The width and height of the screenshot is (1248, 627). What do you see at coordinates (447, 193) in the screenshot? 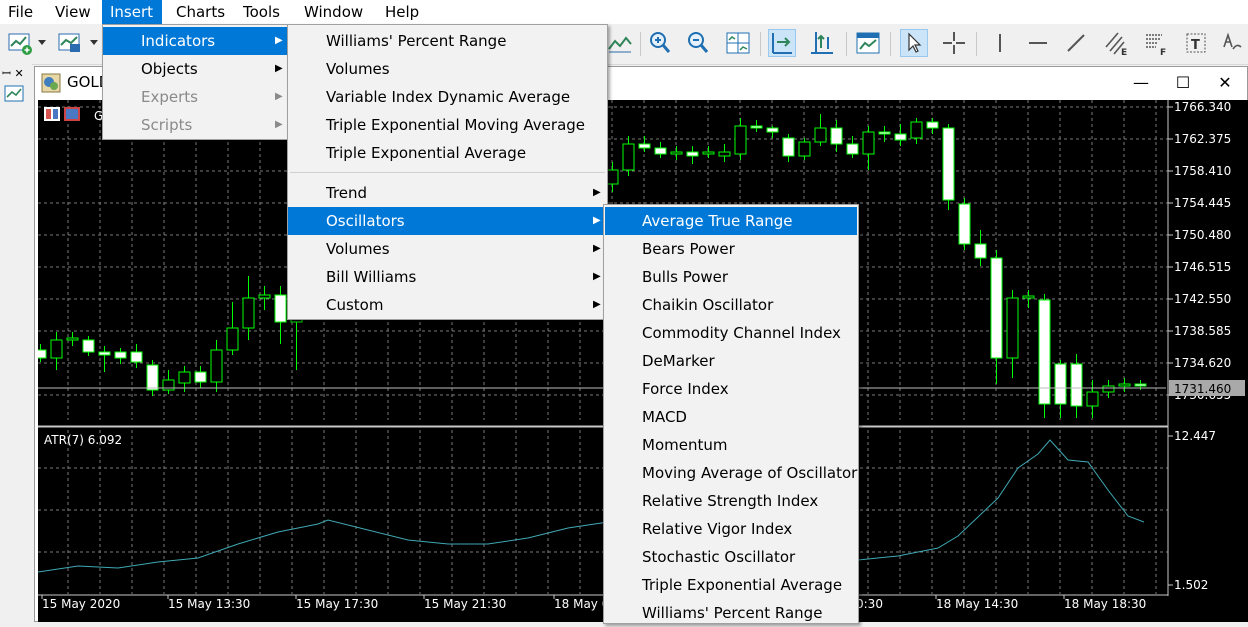
I see `menu-item-trend: Trend ▶` at bounding box center [447, 193].